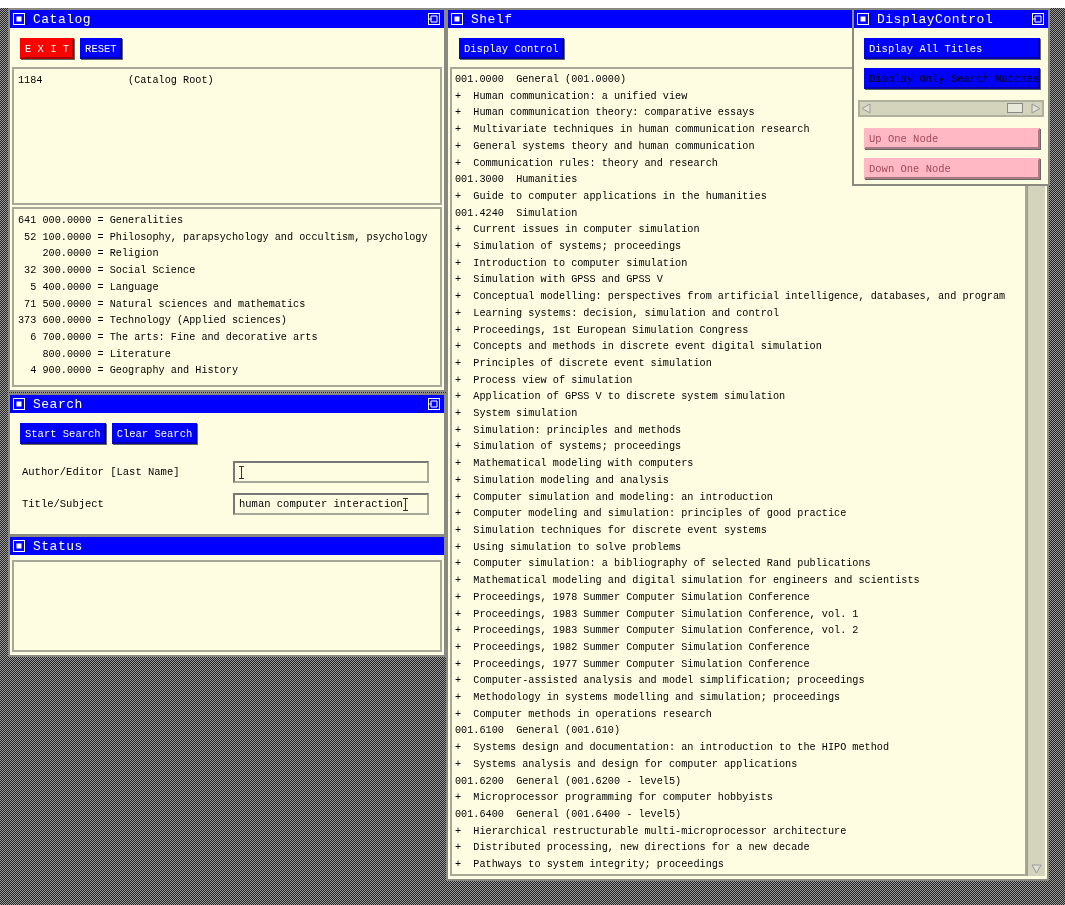 The height and width of the screenshot is (905, 1065). Describe the element at coordinates (586, 231) in the screenshot. I see `book-title: Current issues in computer simulation` at that location.